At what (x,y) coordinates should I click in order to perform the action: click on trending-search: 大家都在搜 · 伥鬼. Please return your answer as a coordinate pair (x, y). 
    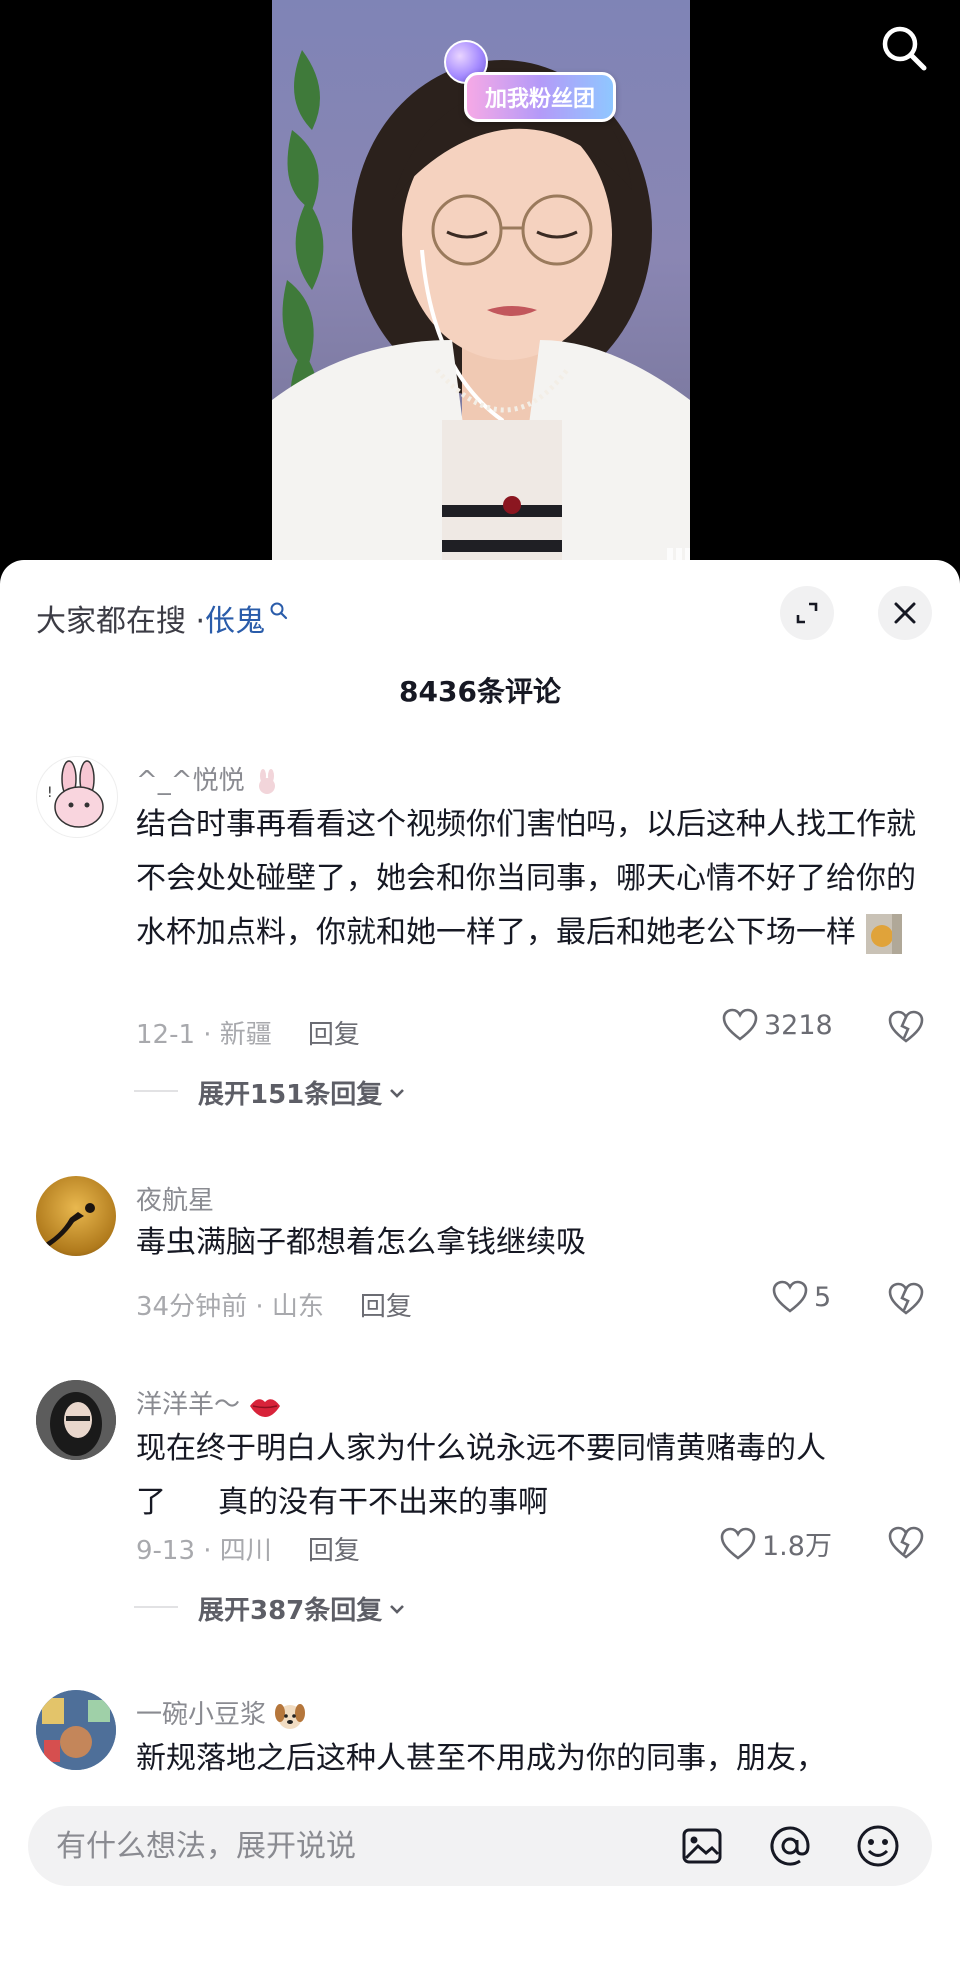
    Looking at the image, I should click on (162, 618).